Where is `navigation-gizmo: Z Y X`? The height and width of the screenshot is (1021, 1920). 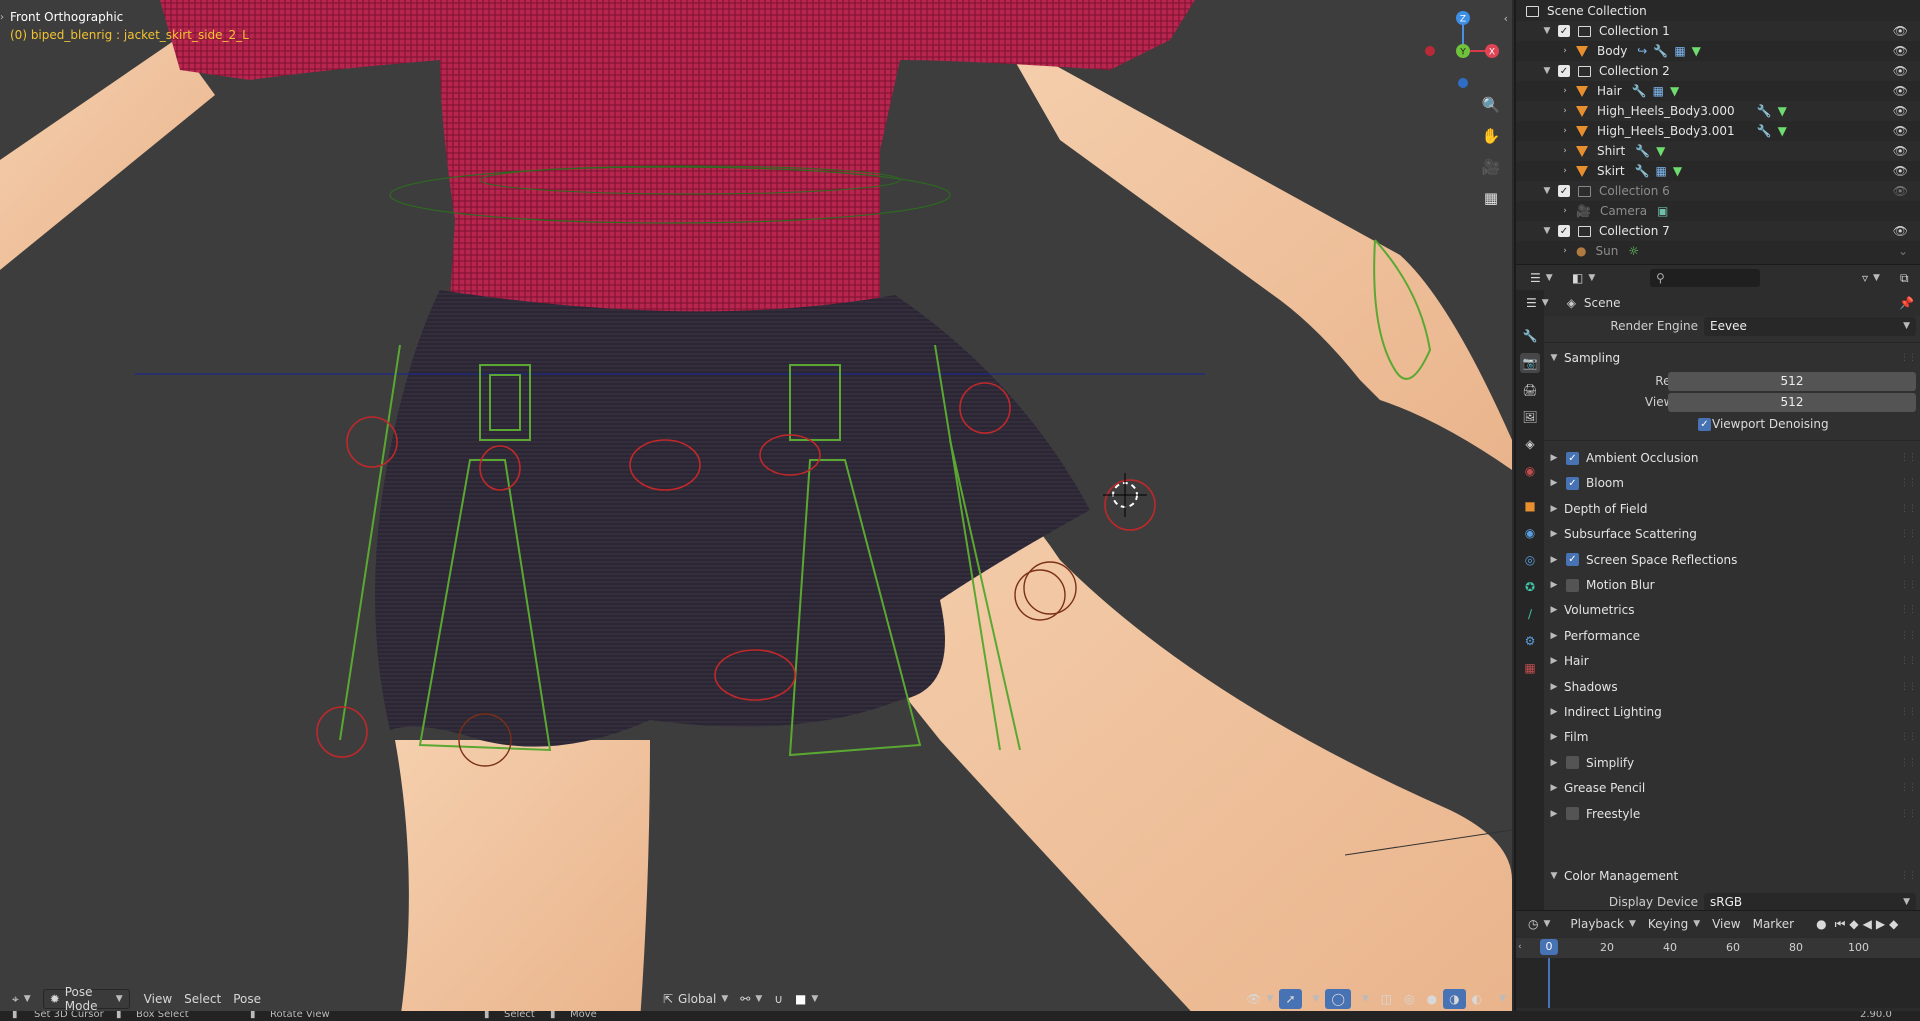
navigation-gizmo: Z Y X is located at coordinates (1465, 48).